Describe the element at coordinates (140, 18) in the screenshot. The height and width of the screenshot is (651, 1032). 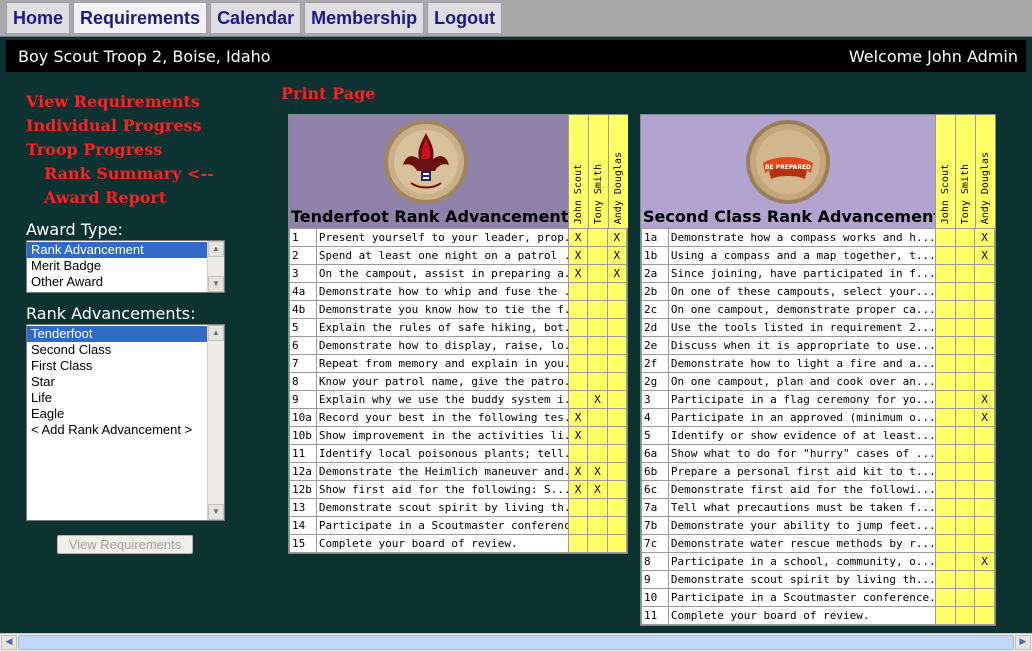
I see `nav-tab-requirements: Requirements` at that location.